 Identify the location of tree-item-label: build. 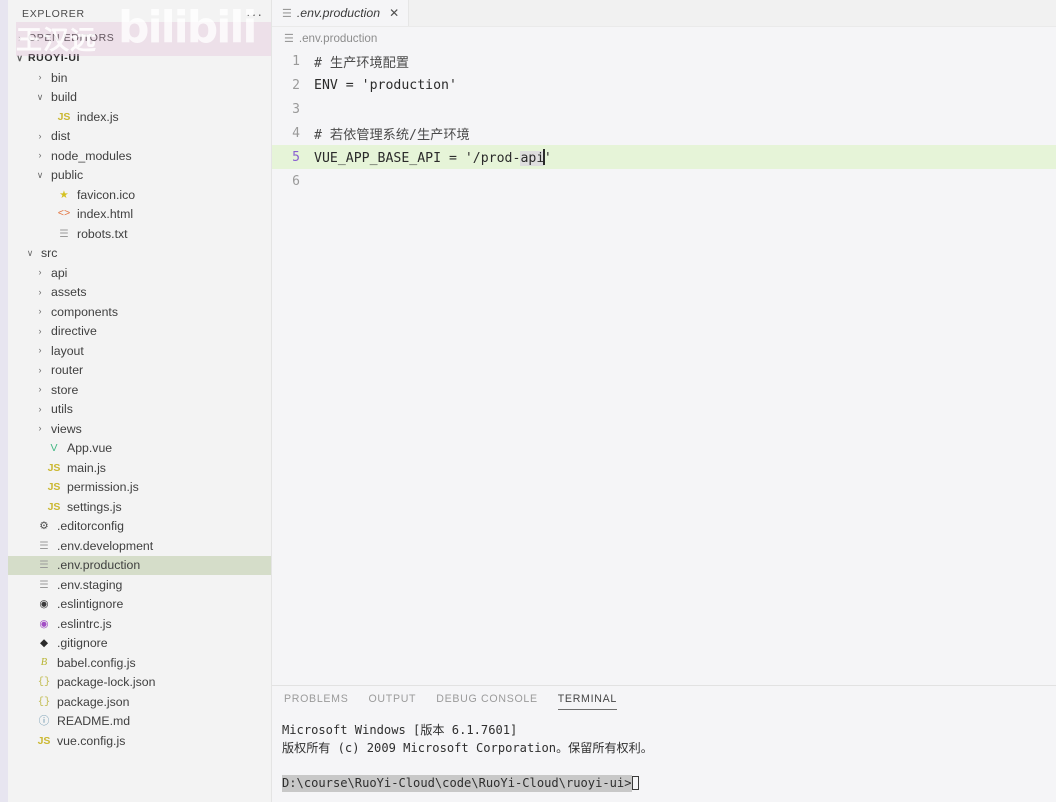
(64, 97).